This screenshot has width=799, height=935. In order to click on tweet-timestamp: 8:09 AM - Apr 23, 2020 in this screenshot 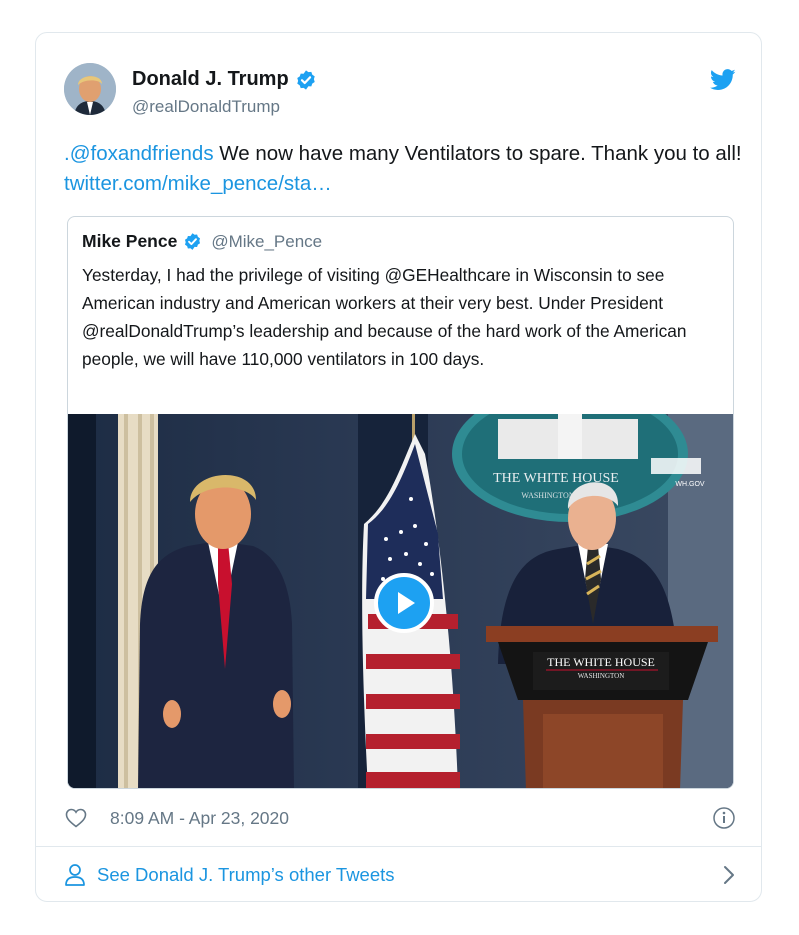, I will do `click(199, 818)`.